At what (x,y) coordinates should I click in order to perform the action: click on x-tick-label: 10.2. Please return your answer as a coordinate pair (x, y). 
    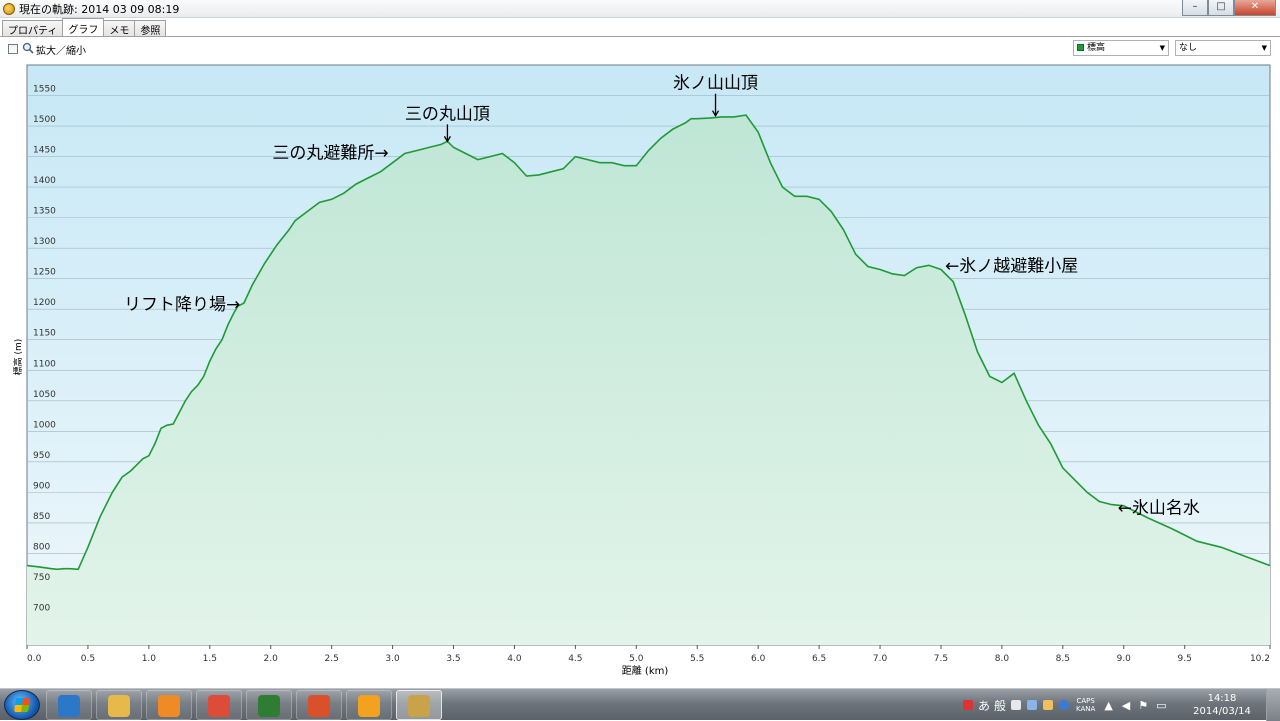
    Looking at the image, I should click on (1260, 659).